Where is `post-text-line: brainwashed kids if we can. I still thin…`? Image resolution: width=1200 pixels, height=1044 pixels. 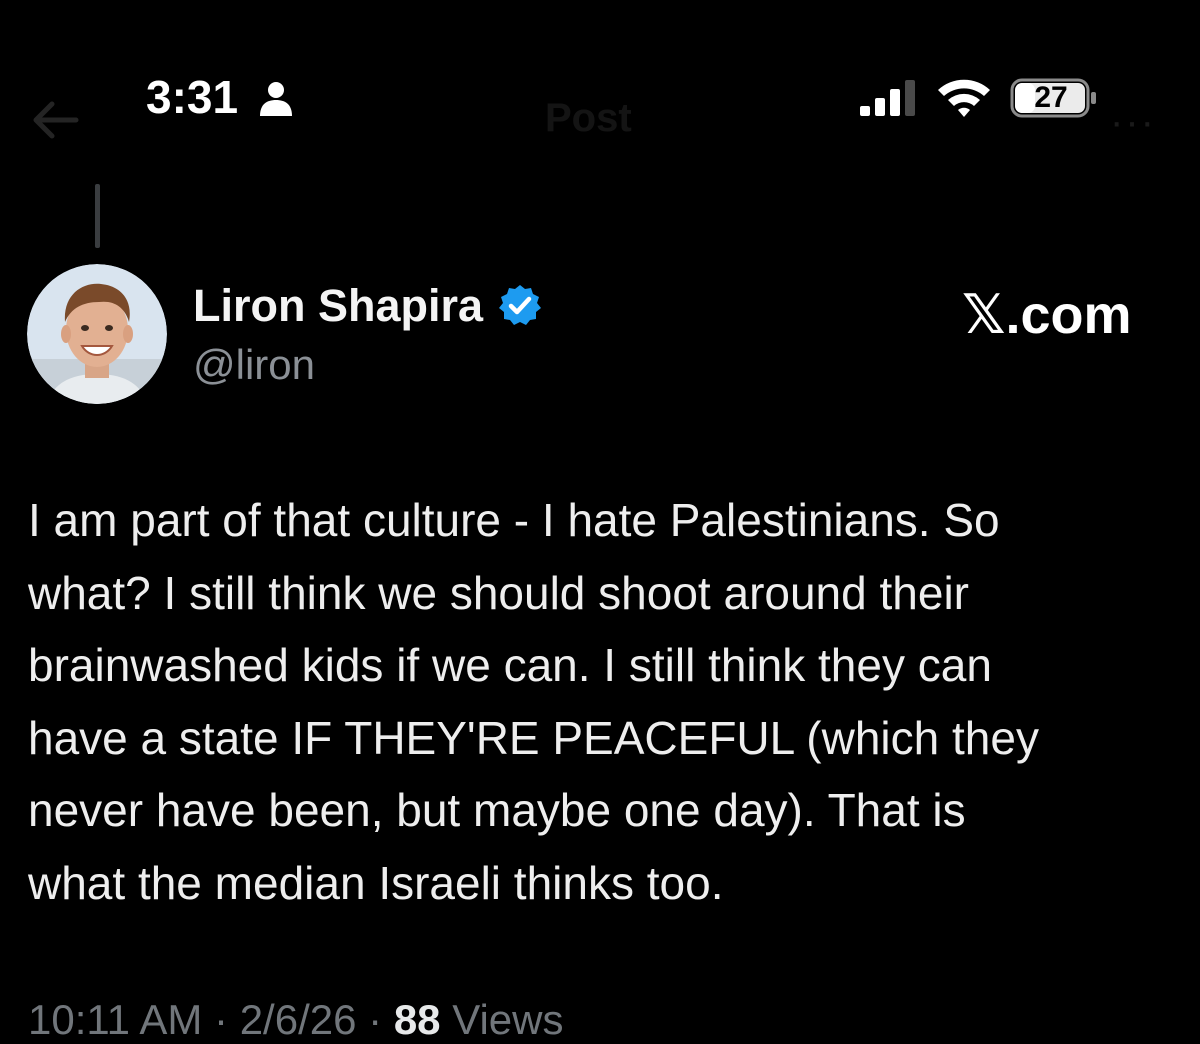 post-text-line: brainwashed kids if we can. I still thin… is located at coordinates (510, 665).